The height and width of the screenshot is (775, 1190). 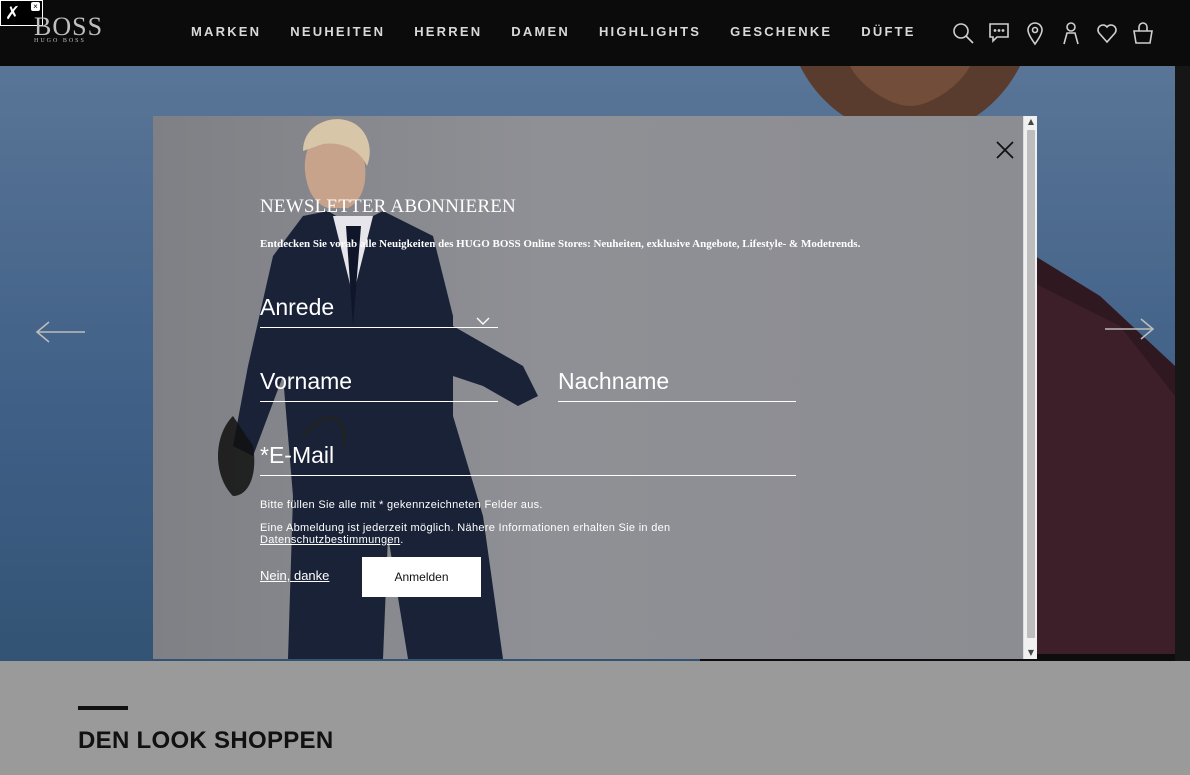 What do you see at coordinates (297, 455) in the screenshot?
I see `email-placeholder: *E-Mail` at bounding box center [297, 455].